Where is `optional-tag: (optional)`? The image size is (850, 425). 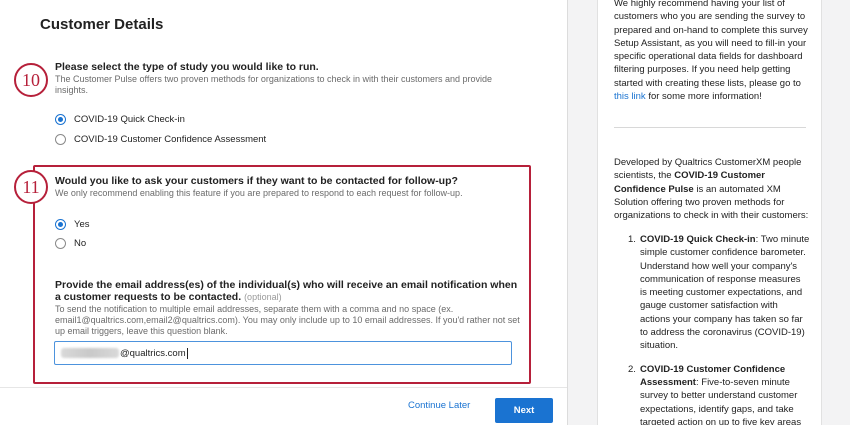 optional-tag: (optional) is located at coordinates (263, 297).